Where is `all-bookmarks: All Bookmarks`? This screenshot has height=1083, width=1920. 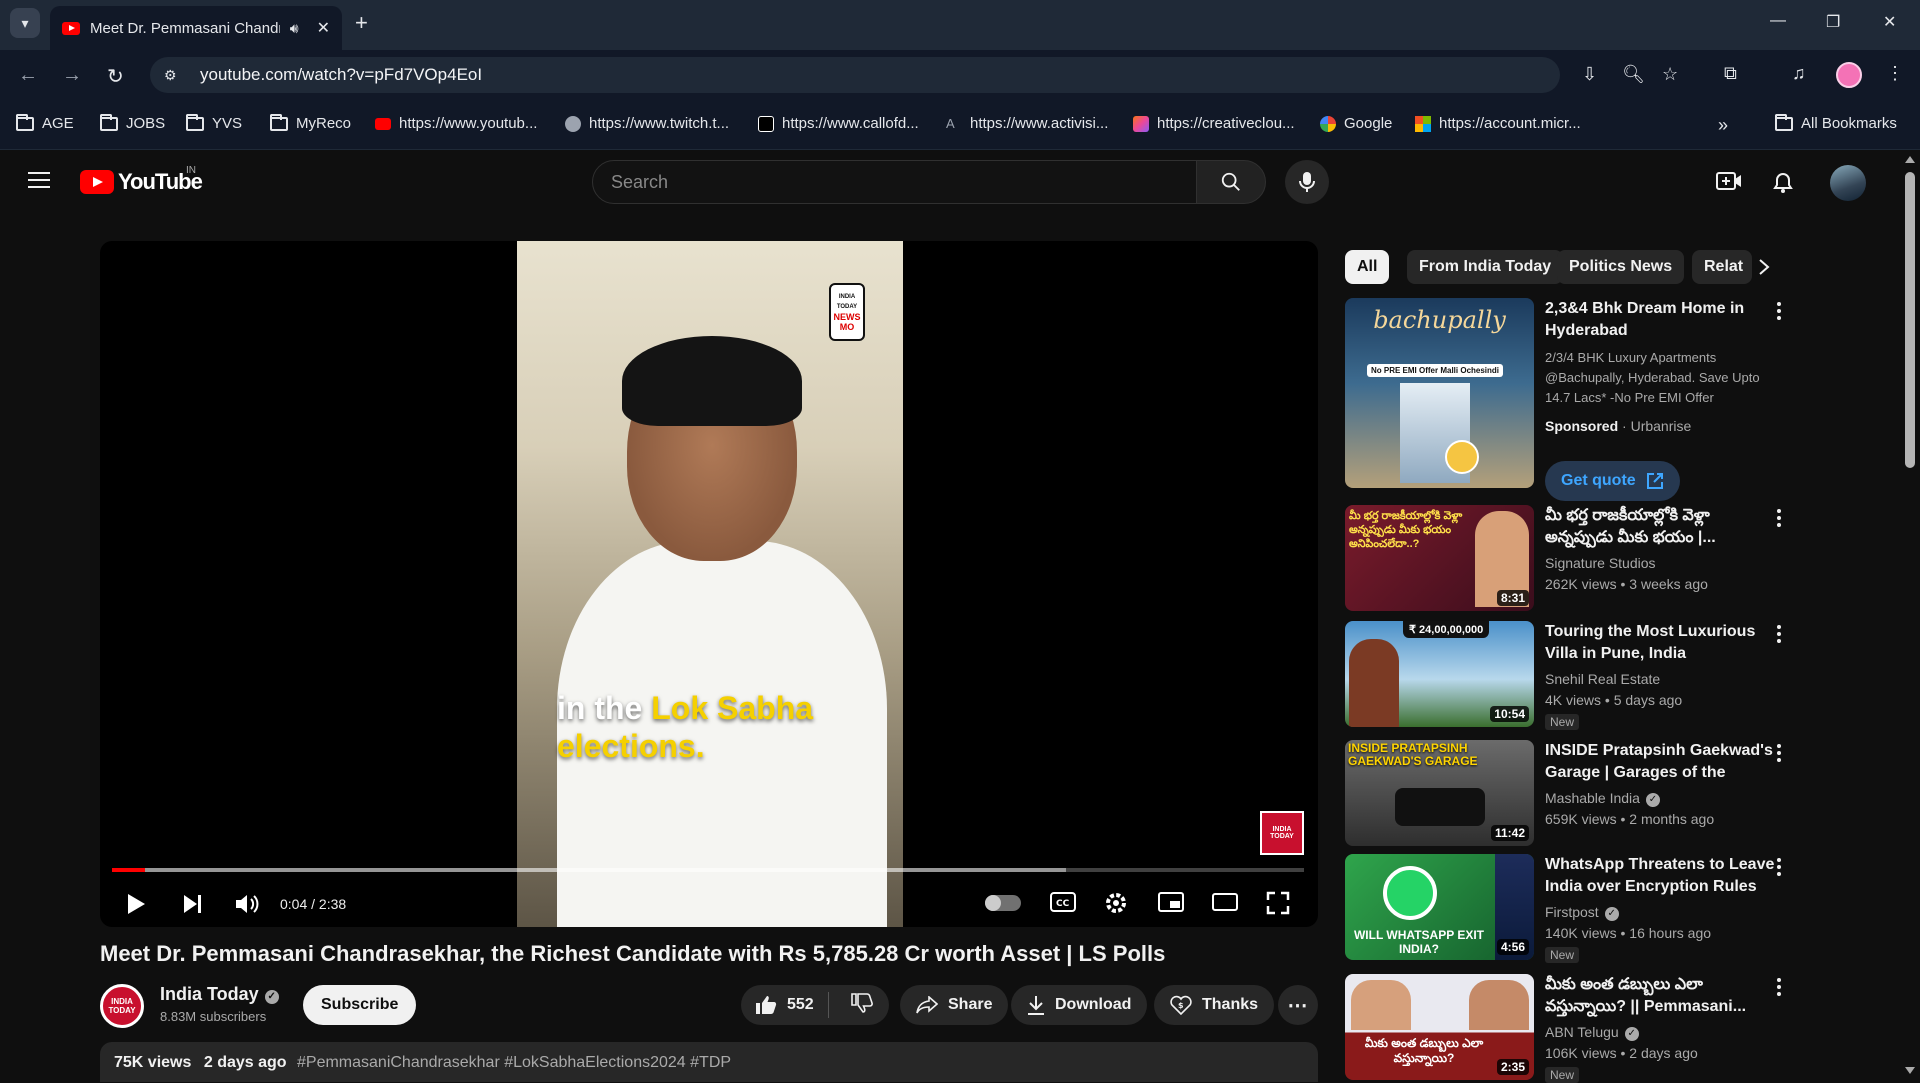 all-bookmarks: All Bookmarks is located at coordinates (1836, 122).